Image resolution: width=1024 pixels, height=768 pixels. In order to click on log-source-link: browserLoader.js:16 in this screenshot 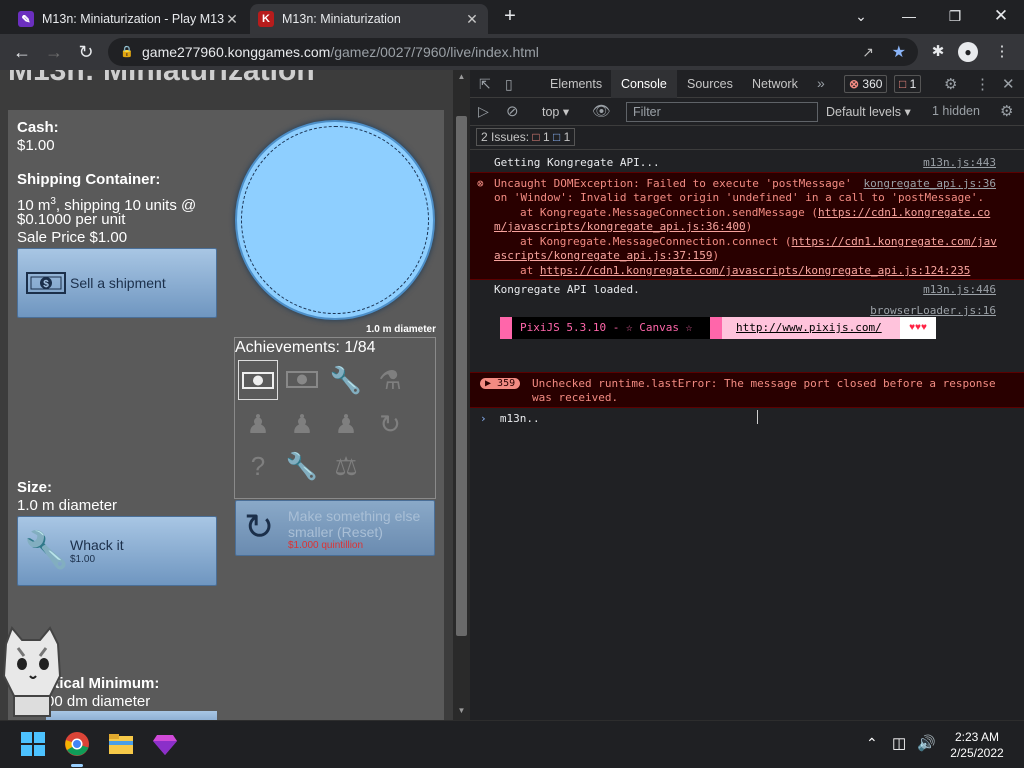, I will do `click(933, 310)`.